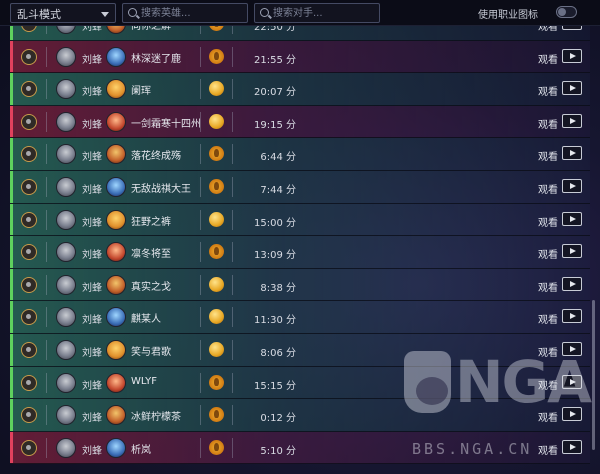 Image resolution: width=600 pixels, height=474 pixels. I want to click on search-icon, so click(132, 12).